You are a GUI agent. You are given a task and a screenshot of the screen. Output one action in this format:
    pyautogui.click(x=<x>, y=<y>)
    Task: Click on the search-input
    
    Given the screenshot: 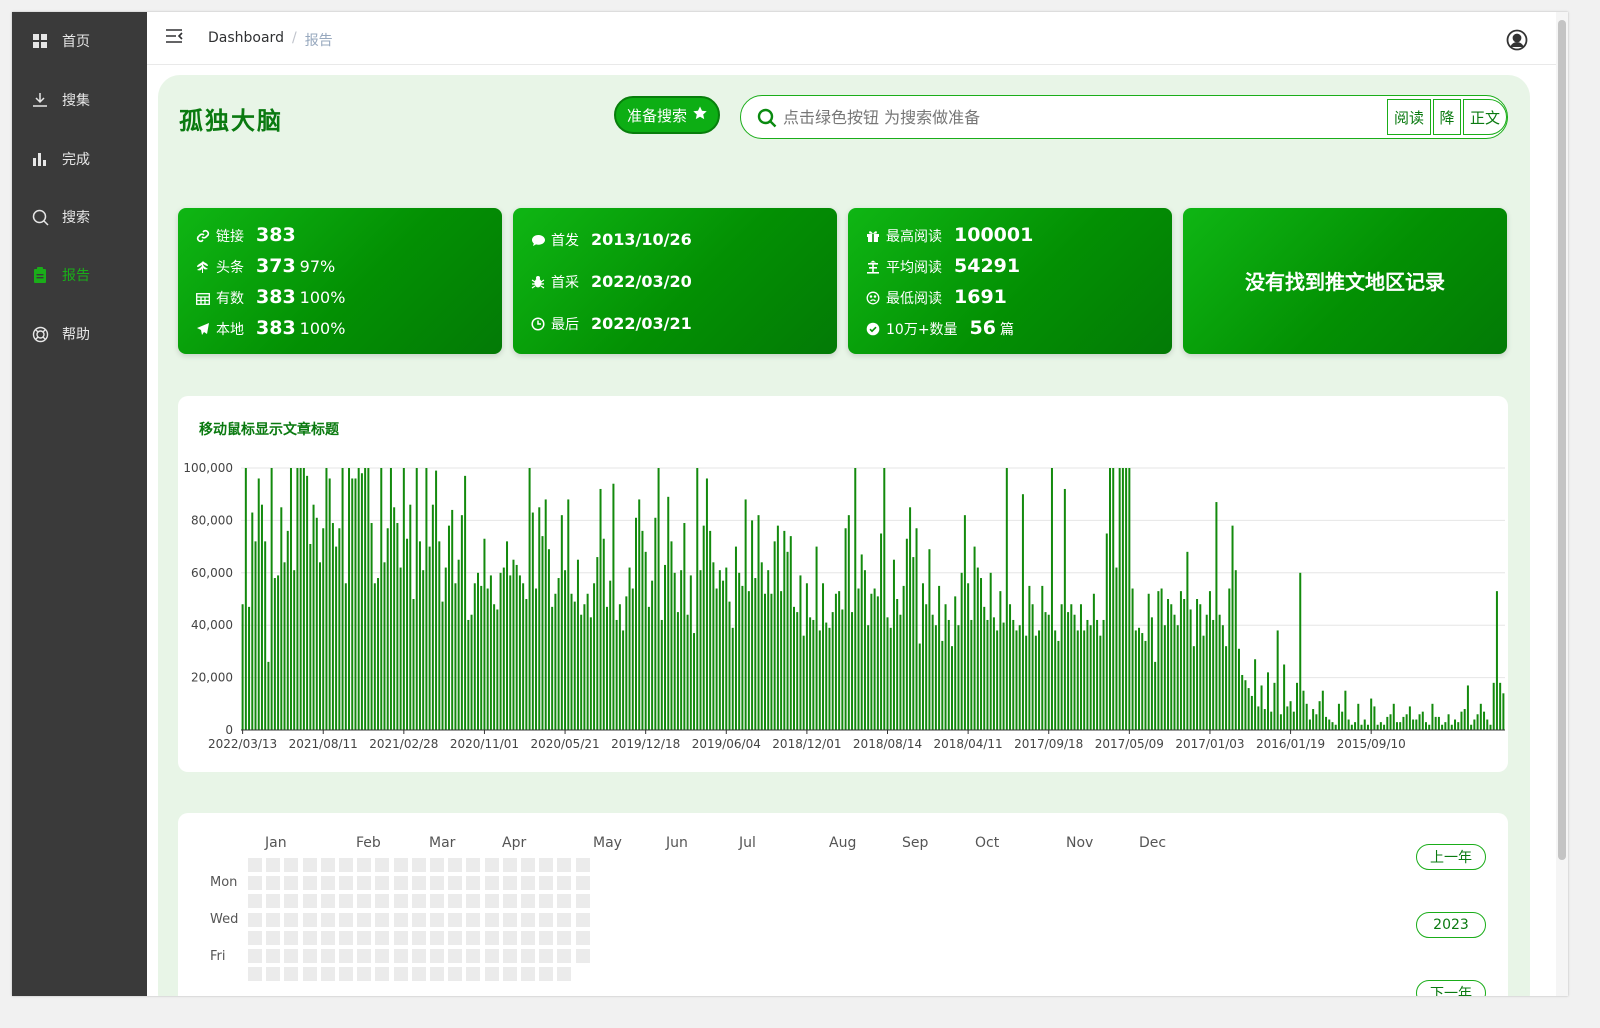 What is the action you would take?
    pyautogui.click(x=1078, y=117)
    